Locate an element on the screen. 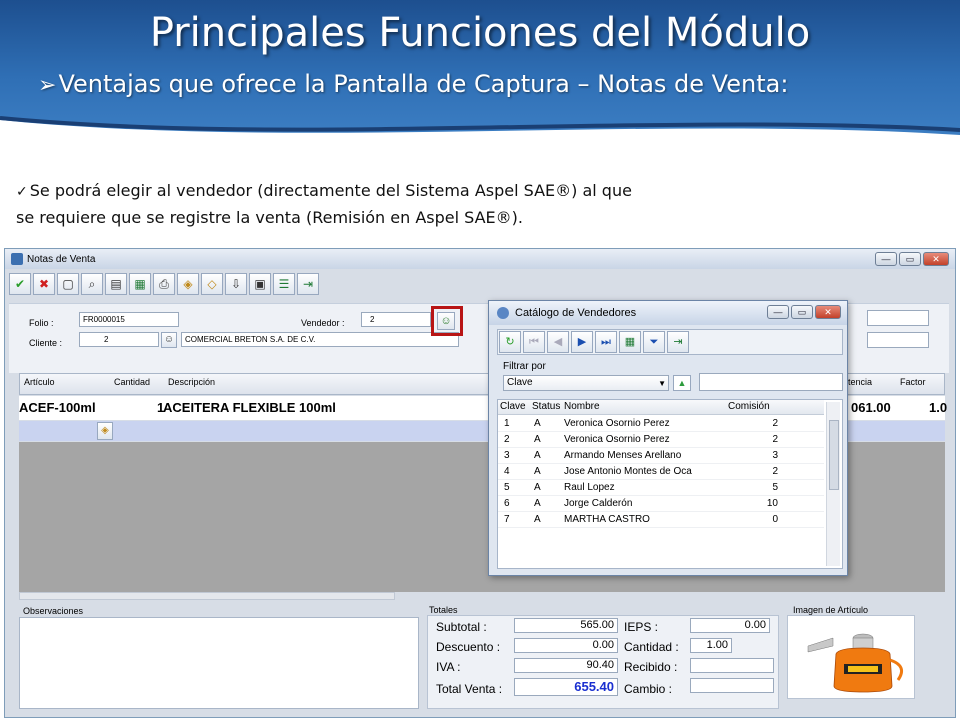  table-row: 2 A Veronica Osornio Perez 2 is located at coordinates (661, 440).